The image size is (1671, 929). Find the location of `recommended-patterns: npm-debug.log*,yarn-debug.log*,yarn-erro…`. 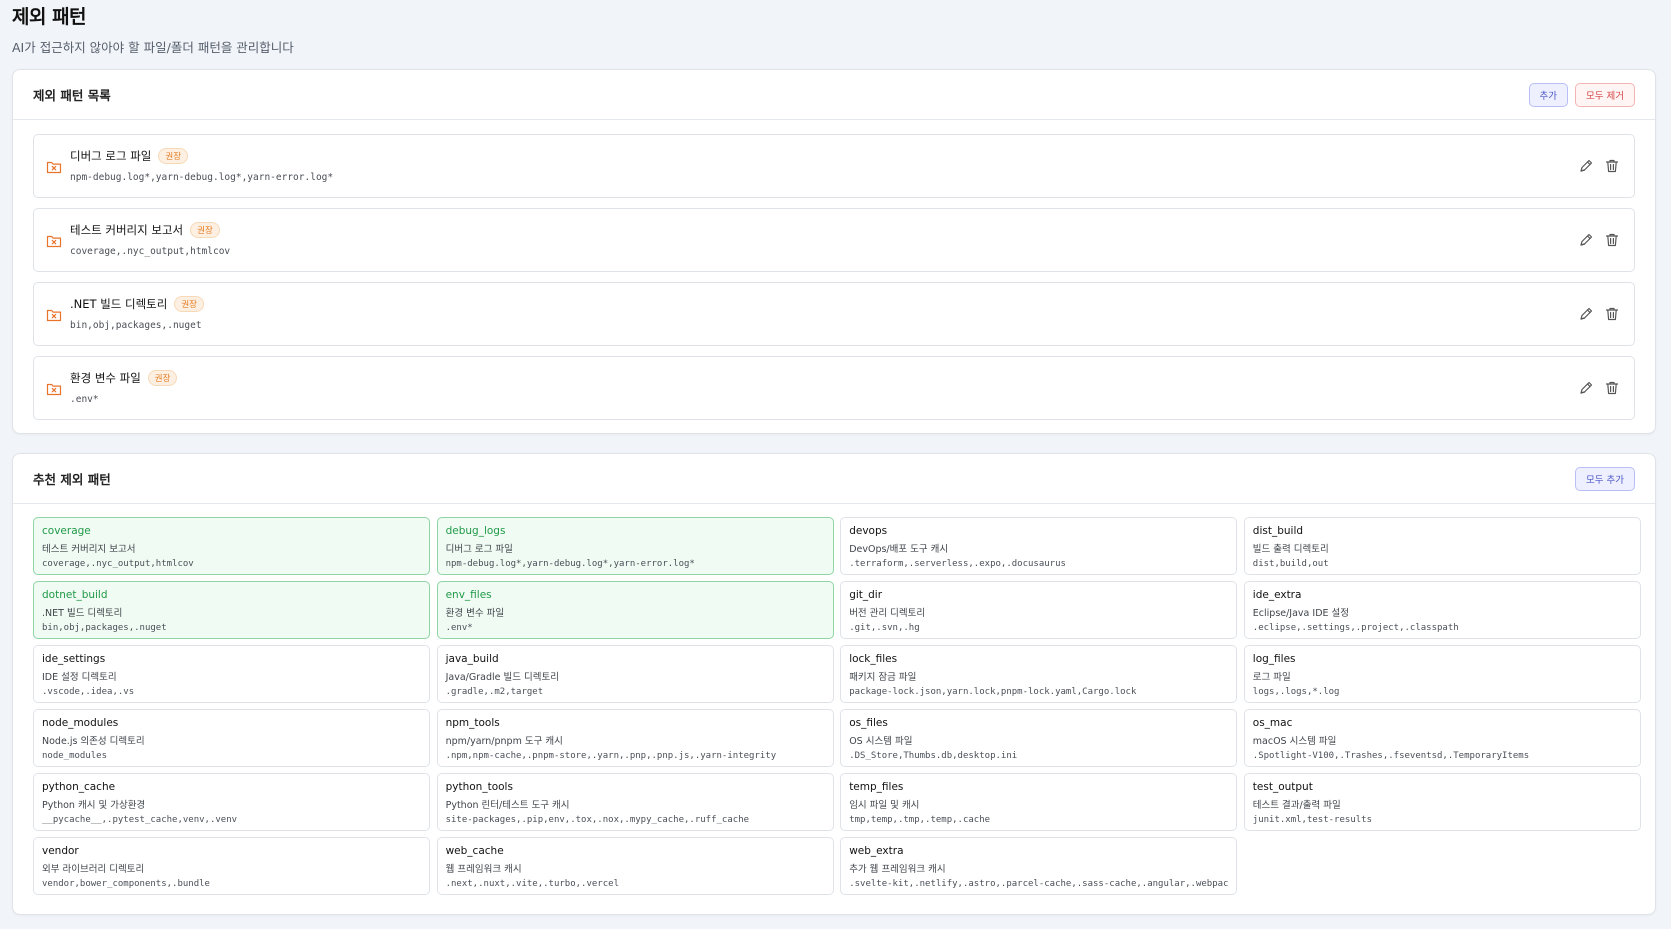

recommended-patterns: npm-debug.log*,yarn-debug.log*,yarn-erro… is located at coordinates (570, 564).